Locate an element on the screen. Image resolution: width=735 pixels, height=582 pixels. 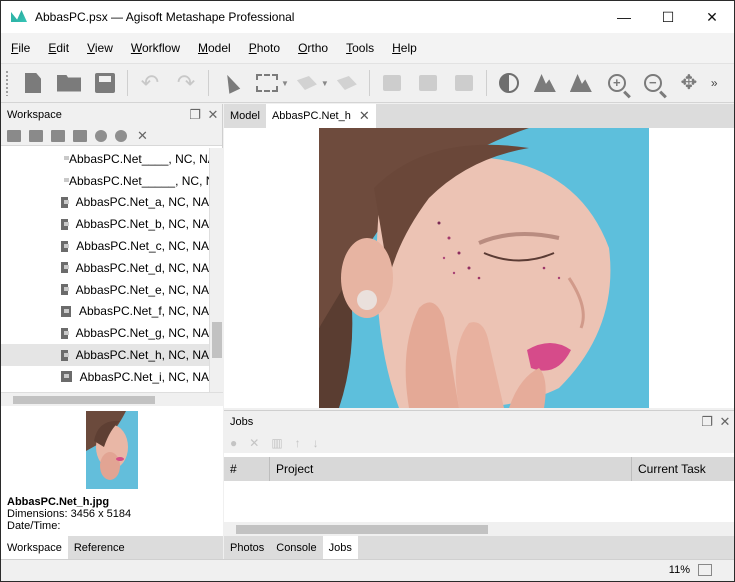
camera-item: AbbasPC.Net_f, NC, NA is located at coordinates (105, 312).